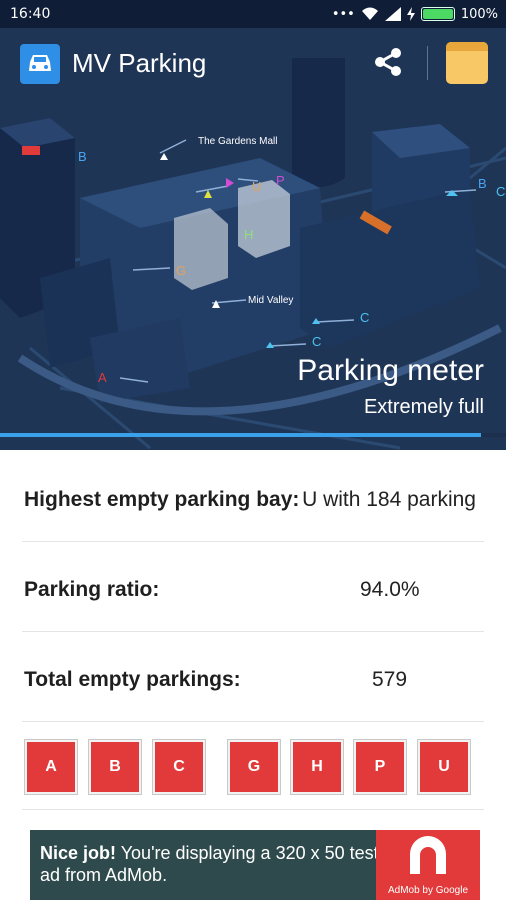  I want to click on lot-button-u: U, so click(444, 767).